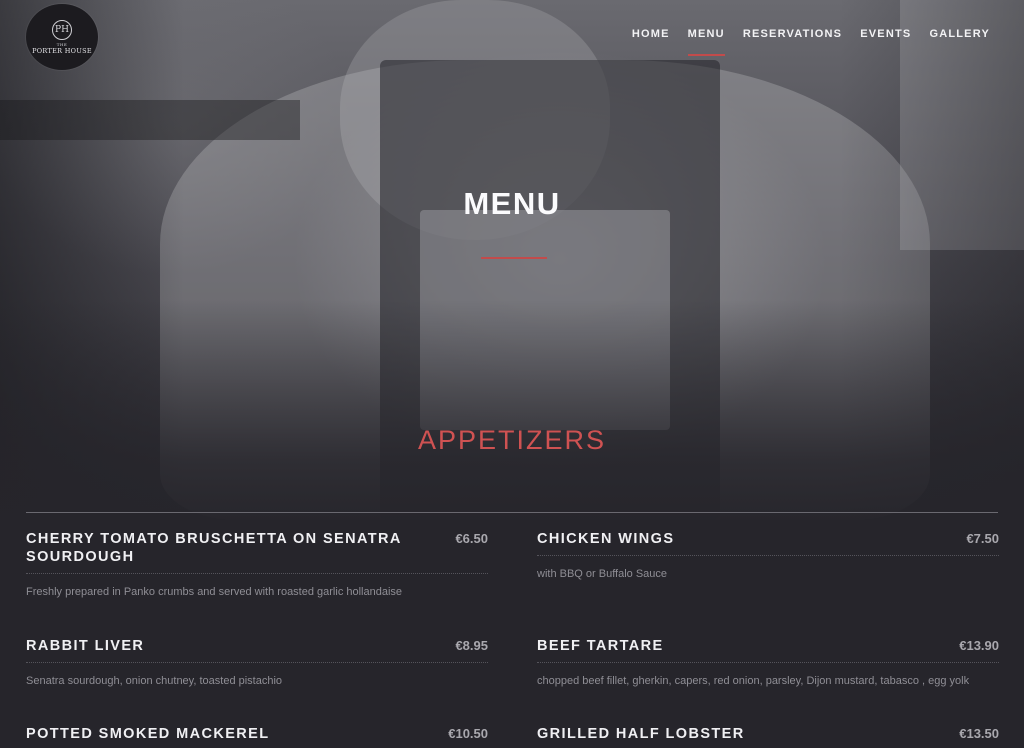  I want to click on logo-monogram: PH, so click(62, 29).